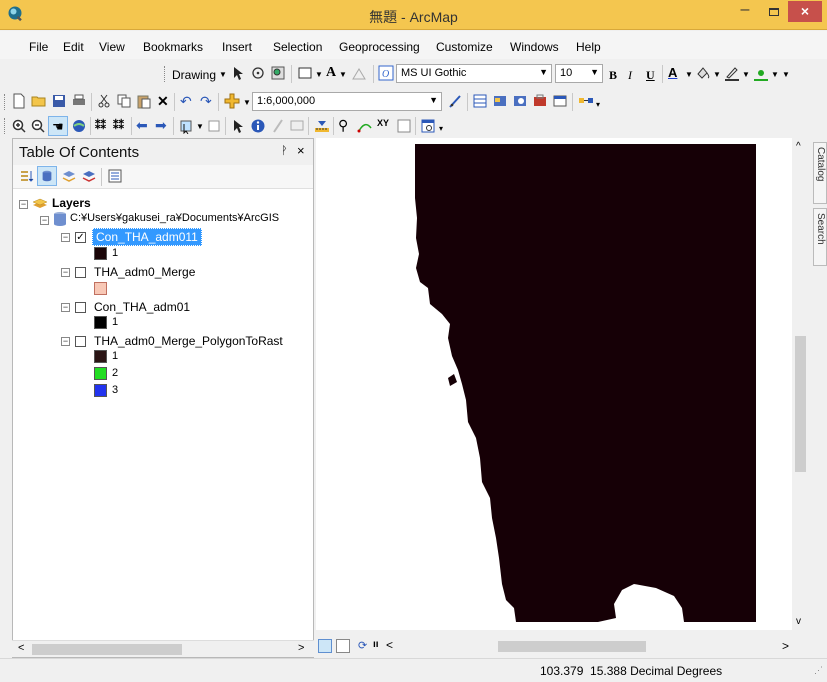 The width and height of the screenshot is (827, 682). I want to click on paste-icon, so click(144, 101).